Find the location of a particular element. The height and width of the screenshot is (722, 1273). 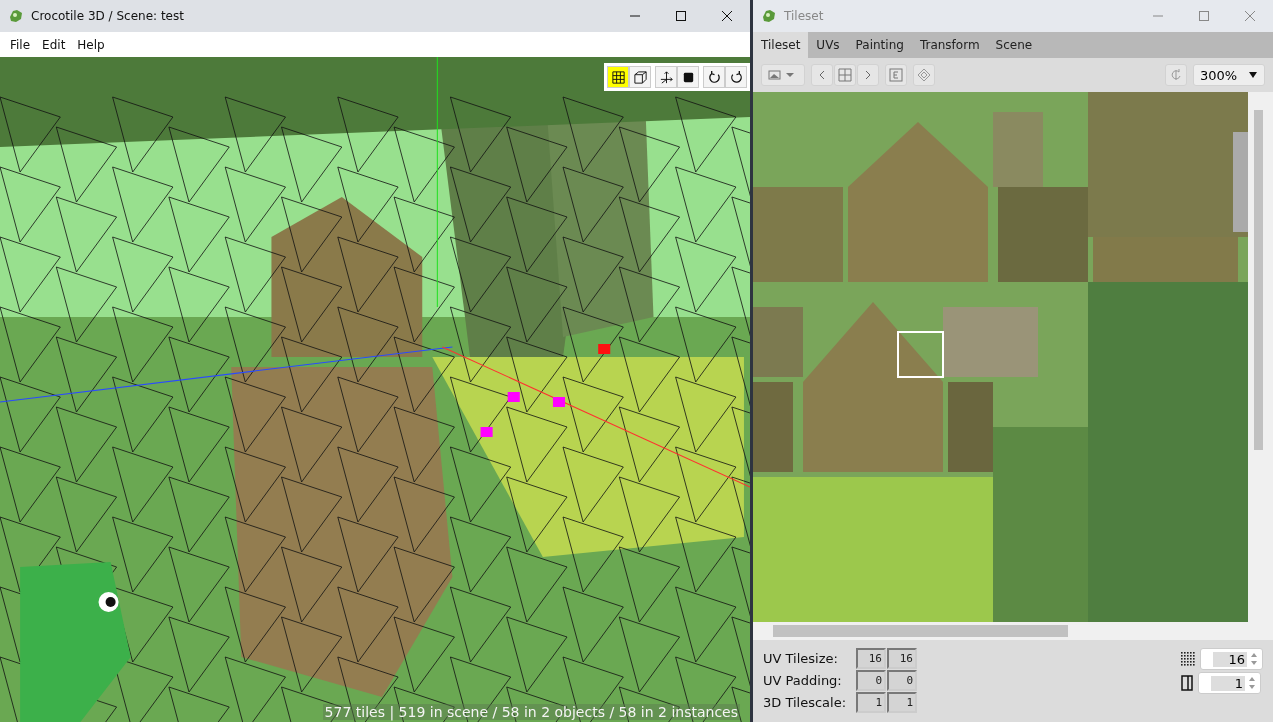

status-text: 577 tiles | 519 in scene / 58 in 2 objects / 58 in 2 instances is located at coordinates (531, 712).